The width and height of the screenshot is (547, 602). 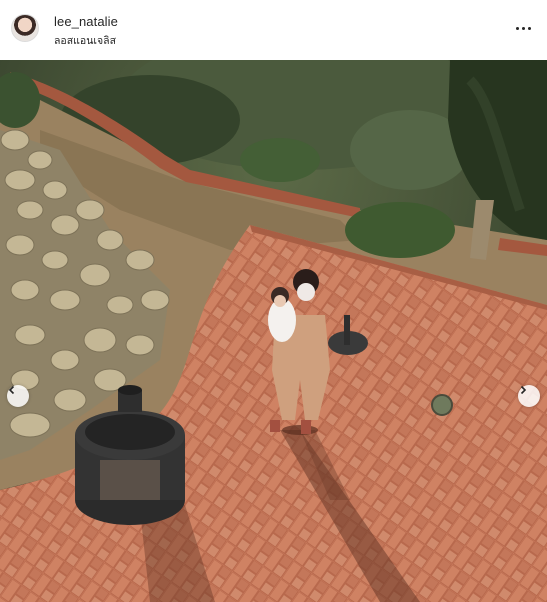 I want to click on chevron-right-icon, so click(x=523, y=390).